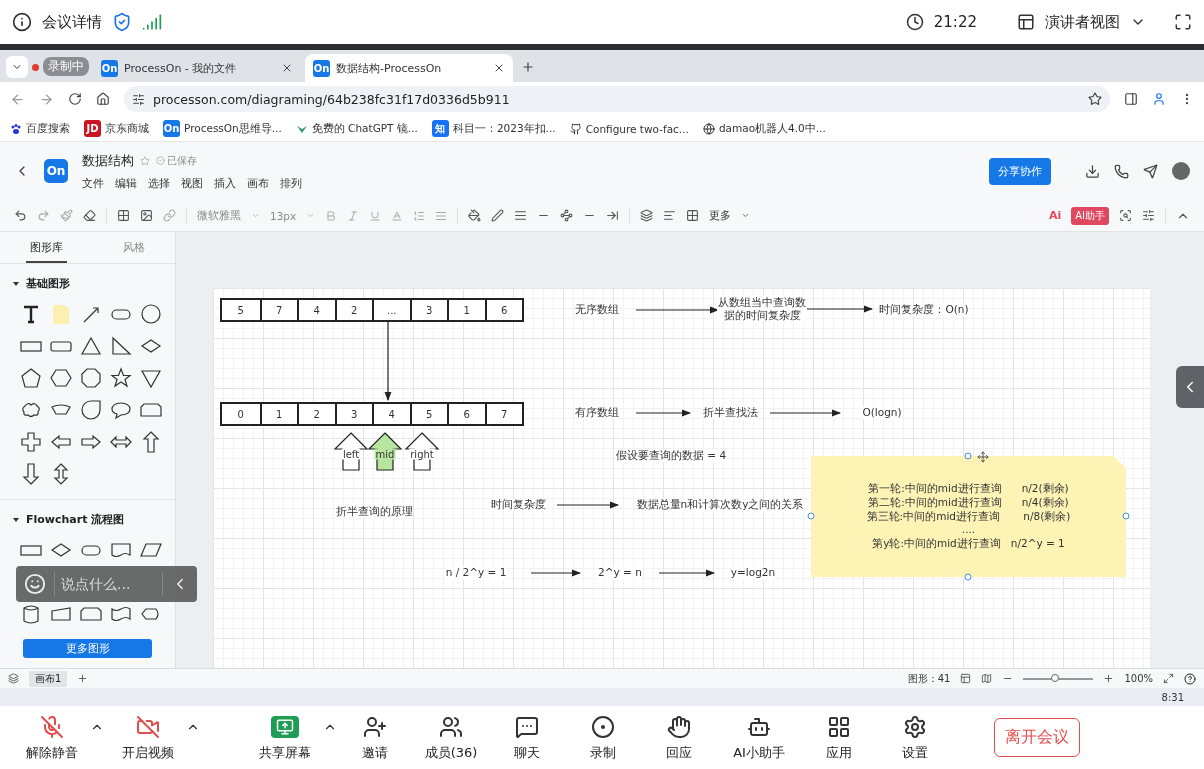 The width and height of the screenshot is (1204, 769). Describe the element at coordinates (91, 410) in the screenshot. I see `drop-shape-icon` at that location.